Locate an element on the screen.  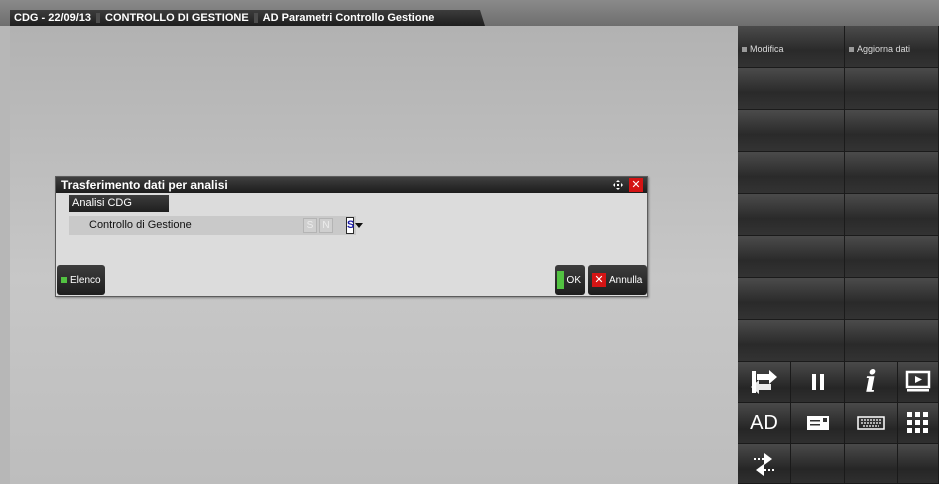
modifica-button: Modifica is located at coordinates (791, 47).